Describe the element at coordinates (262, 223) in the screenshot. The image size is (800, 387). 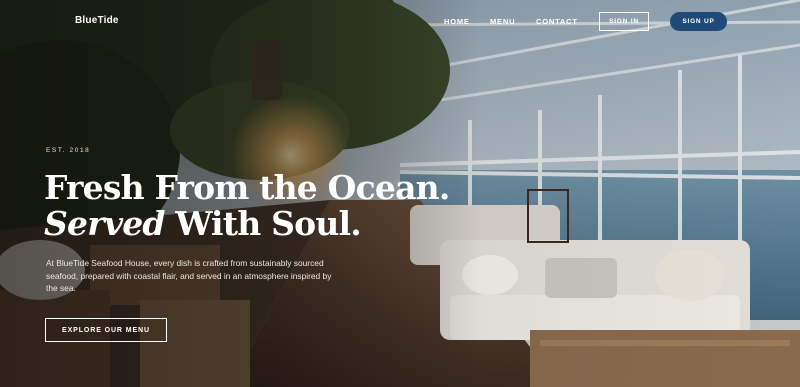
I see `headline-line-2: With Soul.` at that location.